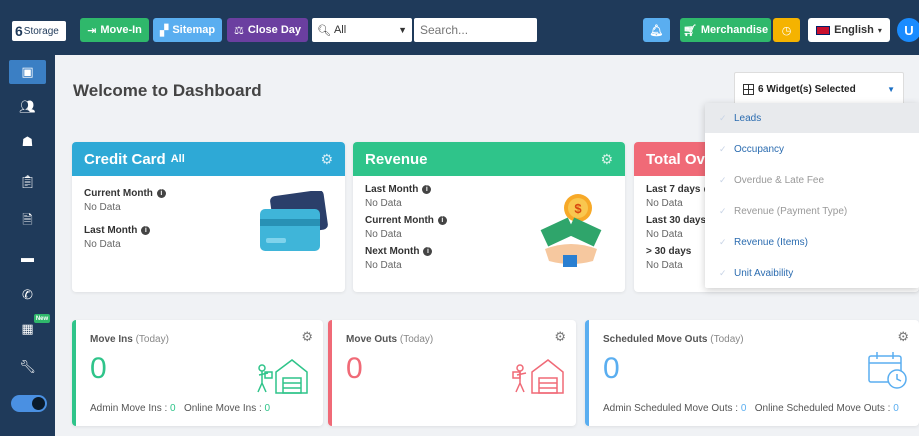 Image resolution: width=919 pixels, height=436 pixels. What do you see at coordinates (27, 328) in the screenshot?
I see `calculator-icon: ▦` at bounding box center [27, 328].